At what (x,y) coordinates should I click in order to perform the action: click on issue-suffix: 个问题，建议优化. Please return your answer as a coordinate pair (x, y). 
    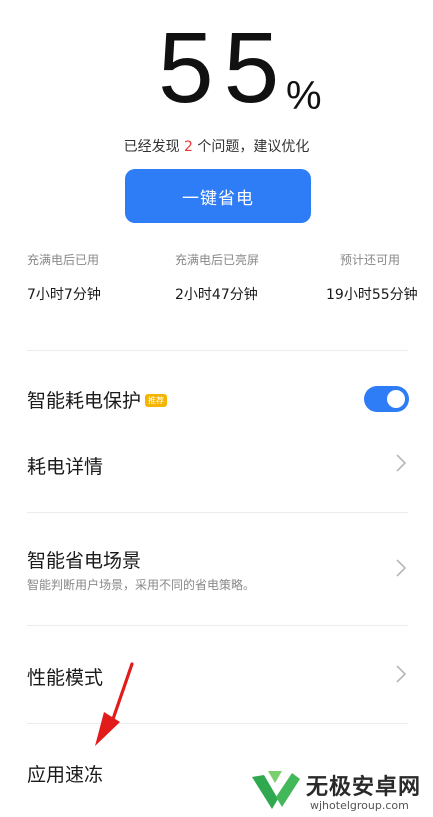
    Looking at the image, I should click on (251, 147).